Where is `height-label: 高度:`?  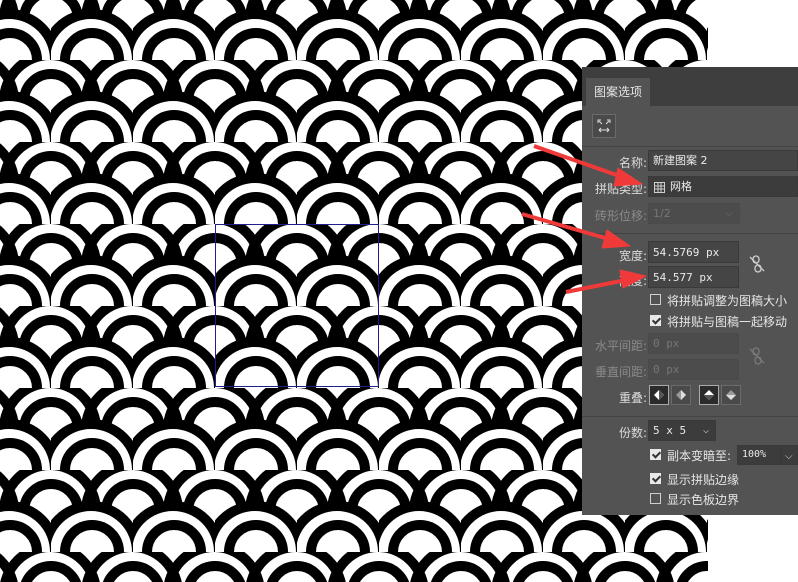
height-label: 高度: is located at coordinates (632, 281).